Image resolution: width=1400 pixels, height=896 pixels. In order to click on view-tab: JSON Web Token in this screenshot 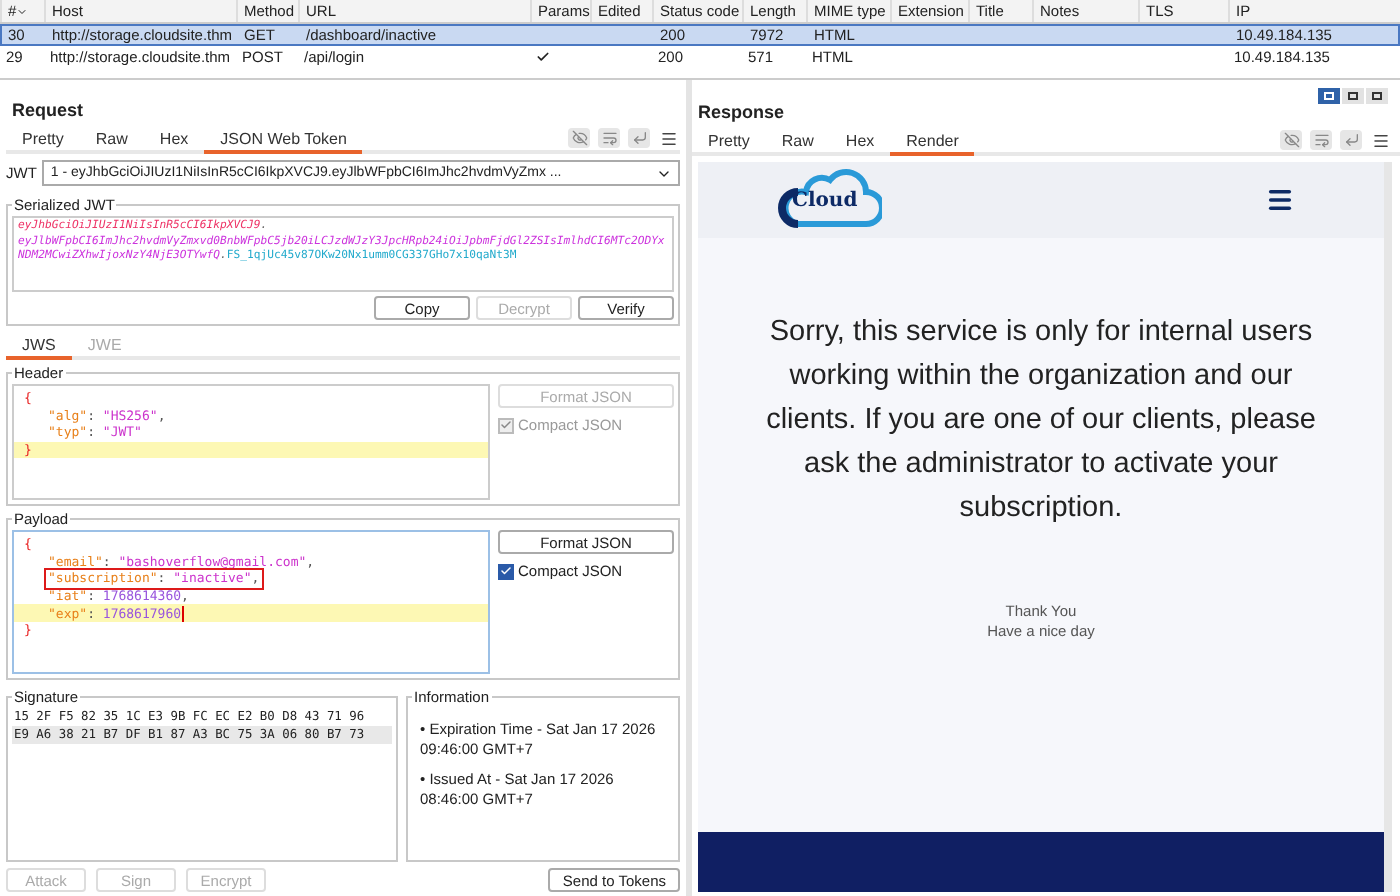, I will do `click(283, 140)`.